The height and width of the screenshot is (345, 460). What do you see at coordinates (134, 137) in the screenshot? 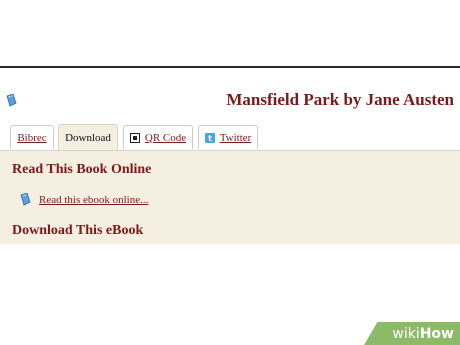
I see `qr-code-icon` at bounding box center [134, 137].